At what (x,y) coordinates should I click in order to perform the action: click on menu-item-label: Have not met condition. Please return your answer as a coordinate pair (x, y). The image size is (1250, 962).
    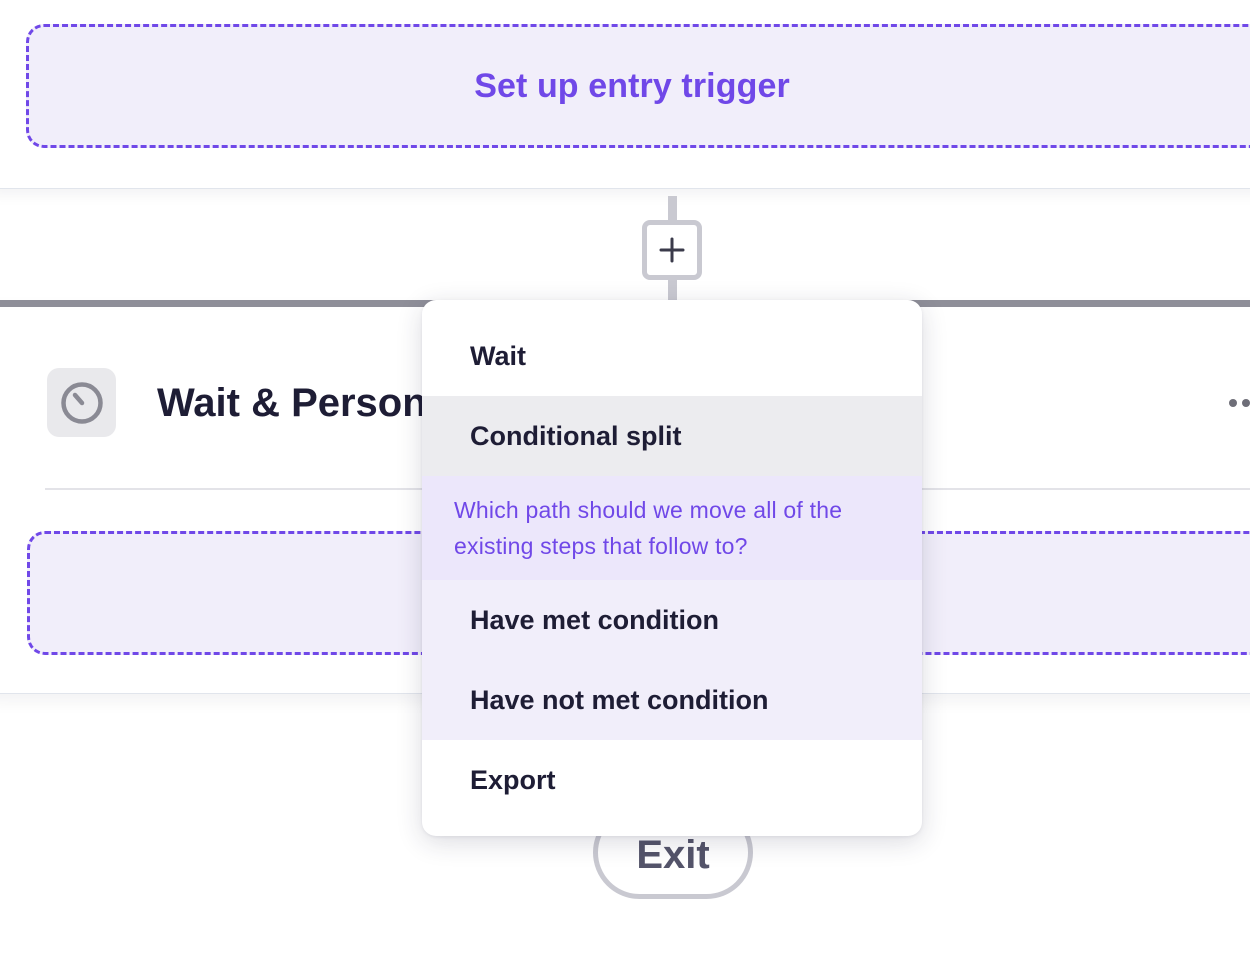
    Looking at the image, I should click on (619, 699).